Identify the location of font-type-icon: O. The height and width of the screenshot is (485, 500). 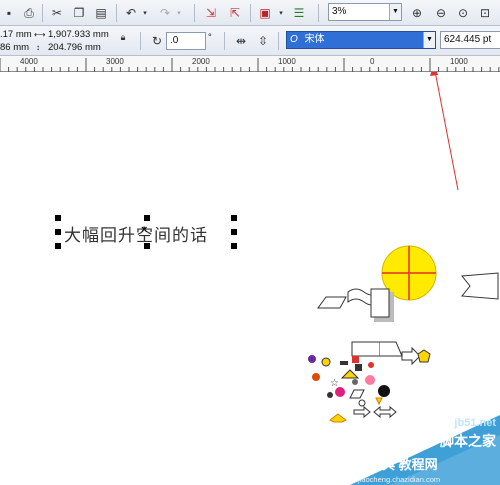
(294, 39).